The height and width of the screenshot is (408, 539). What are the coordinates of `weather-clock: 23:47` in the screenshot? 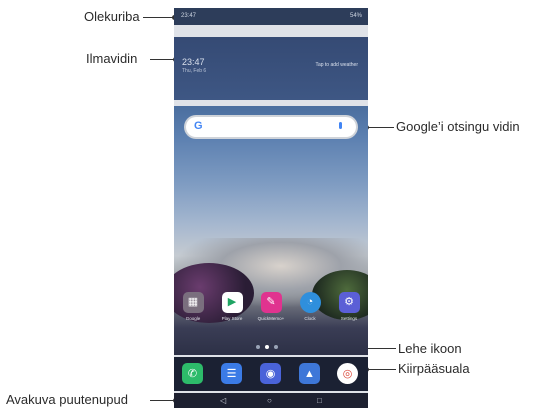 It's located at (193, 62).